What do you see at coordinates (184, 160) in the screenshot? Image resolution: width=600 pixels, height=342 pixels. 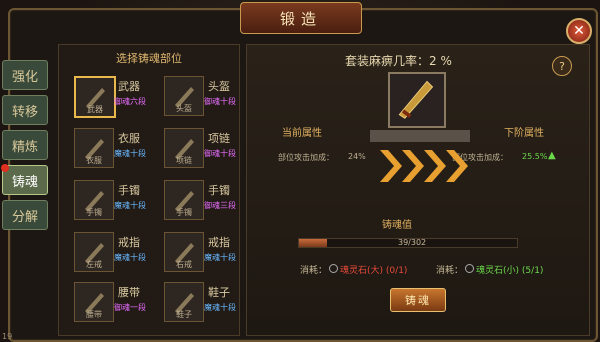 I see `slot-caption: 项链` at bounding box center [184, 160].